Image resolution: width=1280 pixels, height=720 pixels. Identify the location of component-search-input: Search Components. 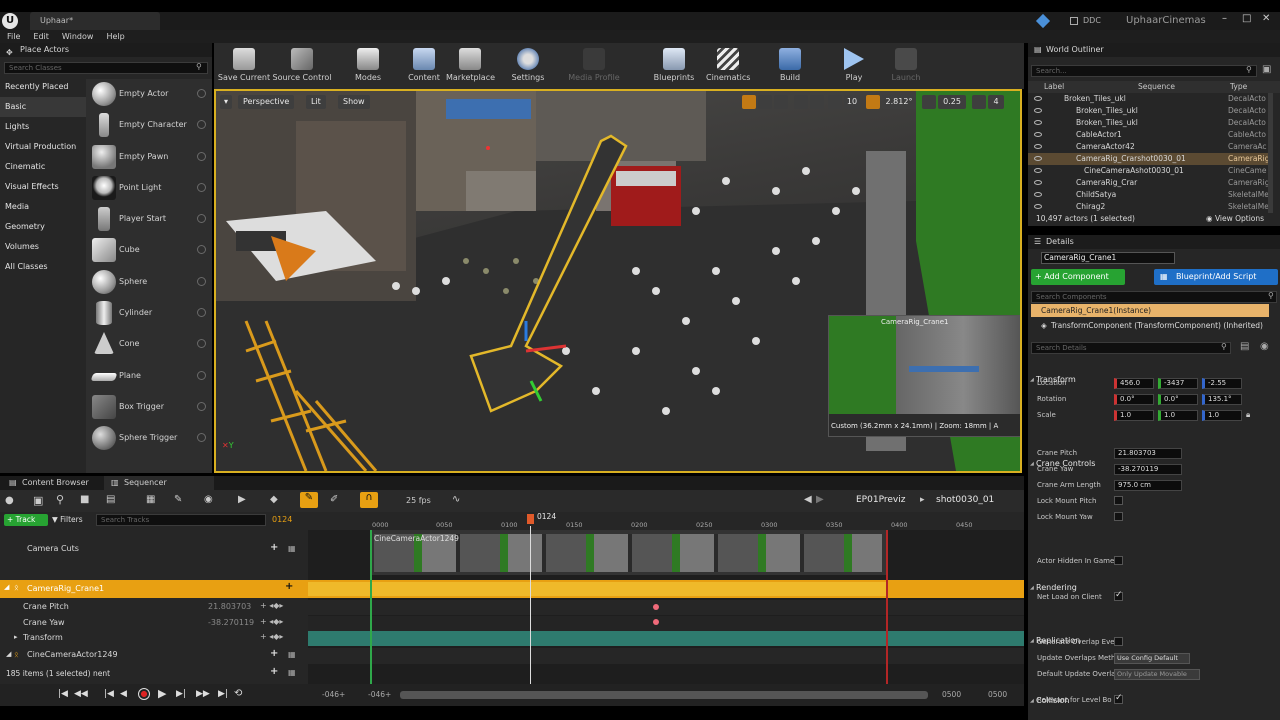
(1154, 297).